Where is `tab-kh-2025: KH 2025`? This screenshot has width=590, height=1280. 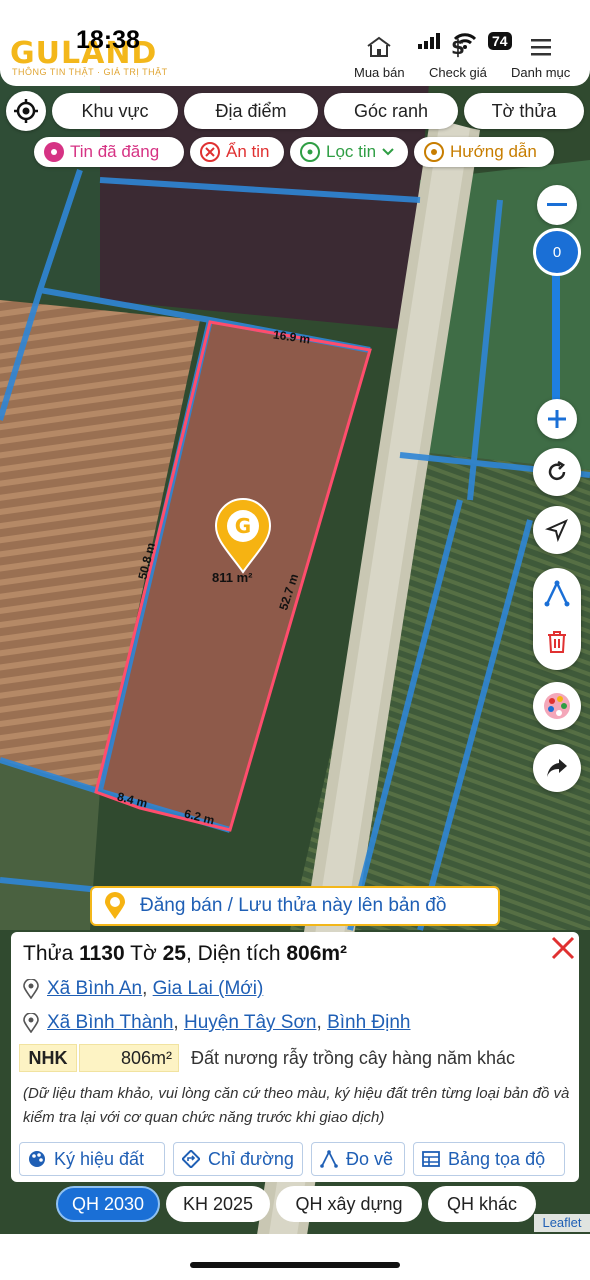 tab-kh-2025: KH 2025 is located at coordinates (218, 1204).